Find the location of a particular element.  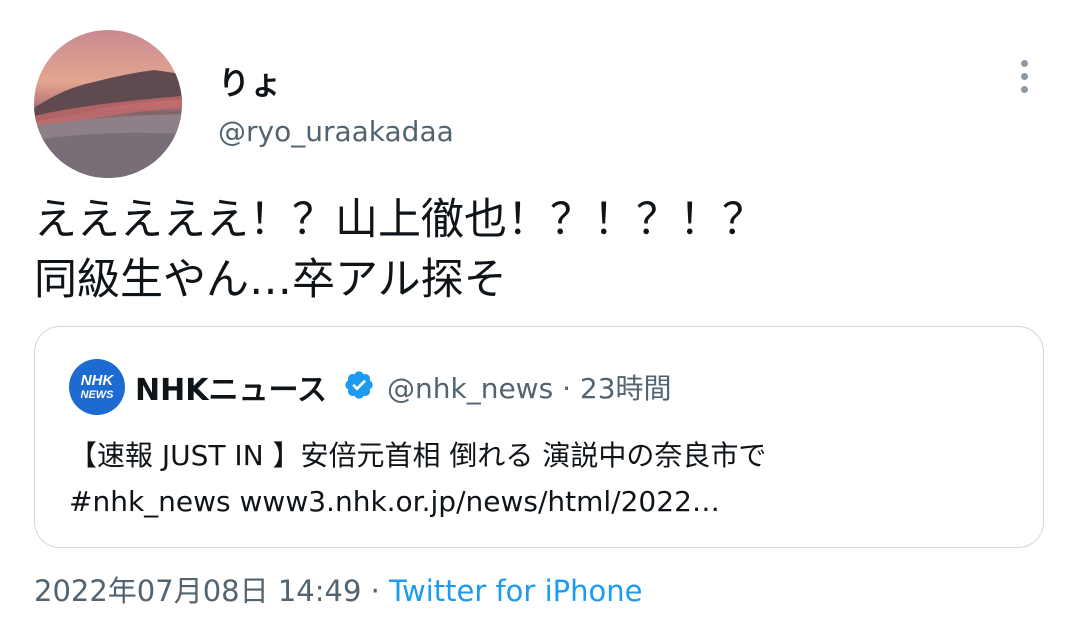

logo-text: NEWS is located at coordinates (97, 395).